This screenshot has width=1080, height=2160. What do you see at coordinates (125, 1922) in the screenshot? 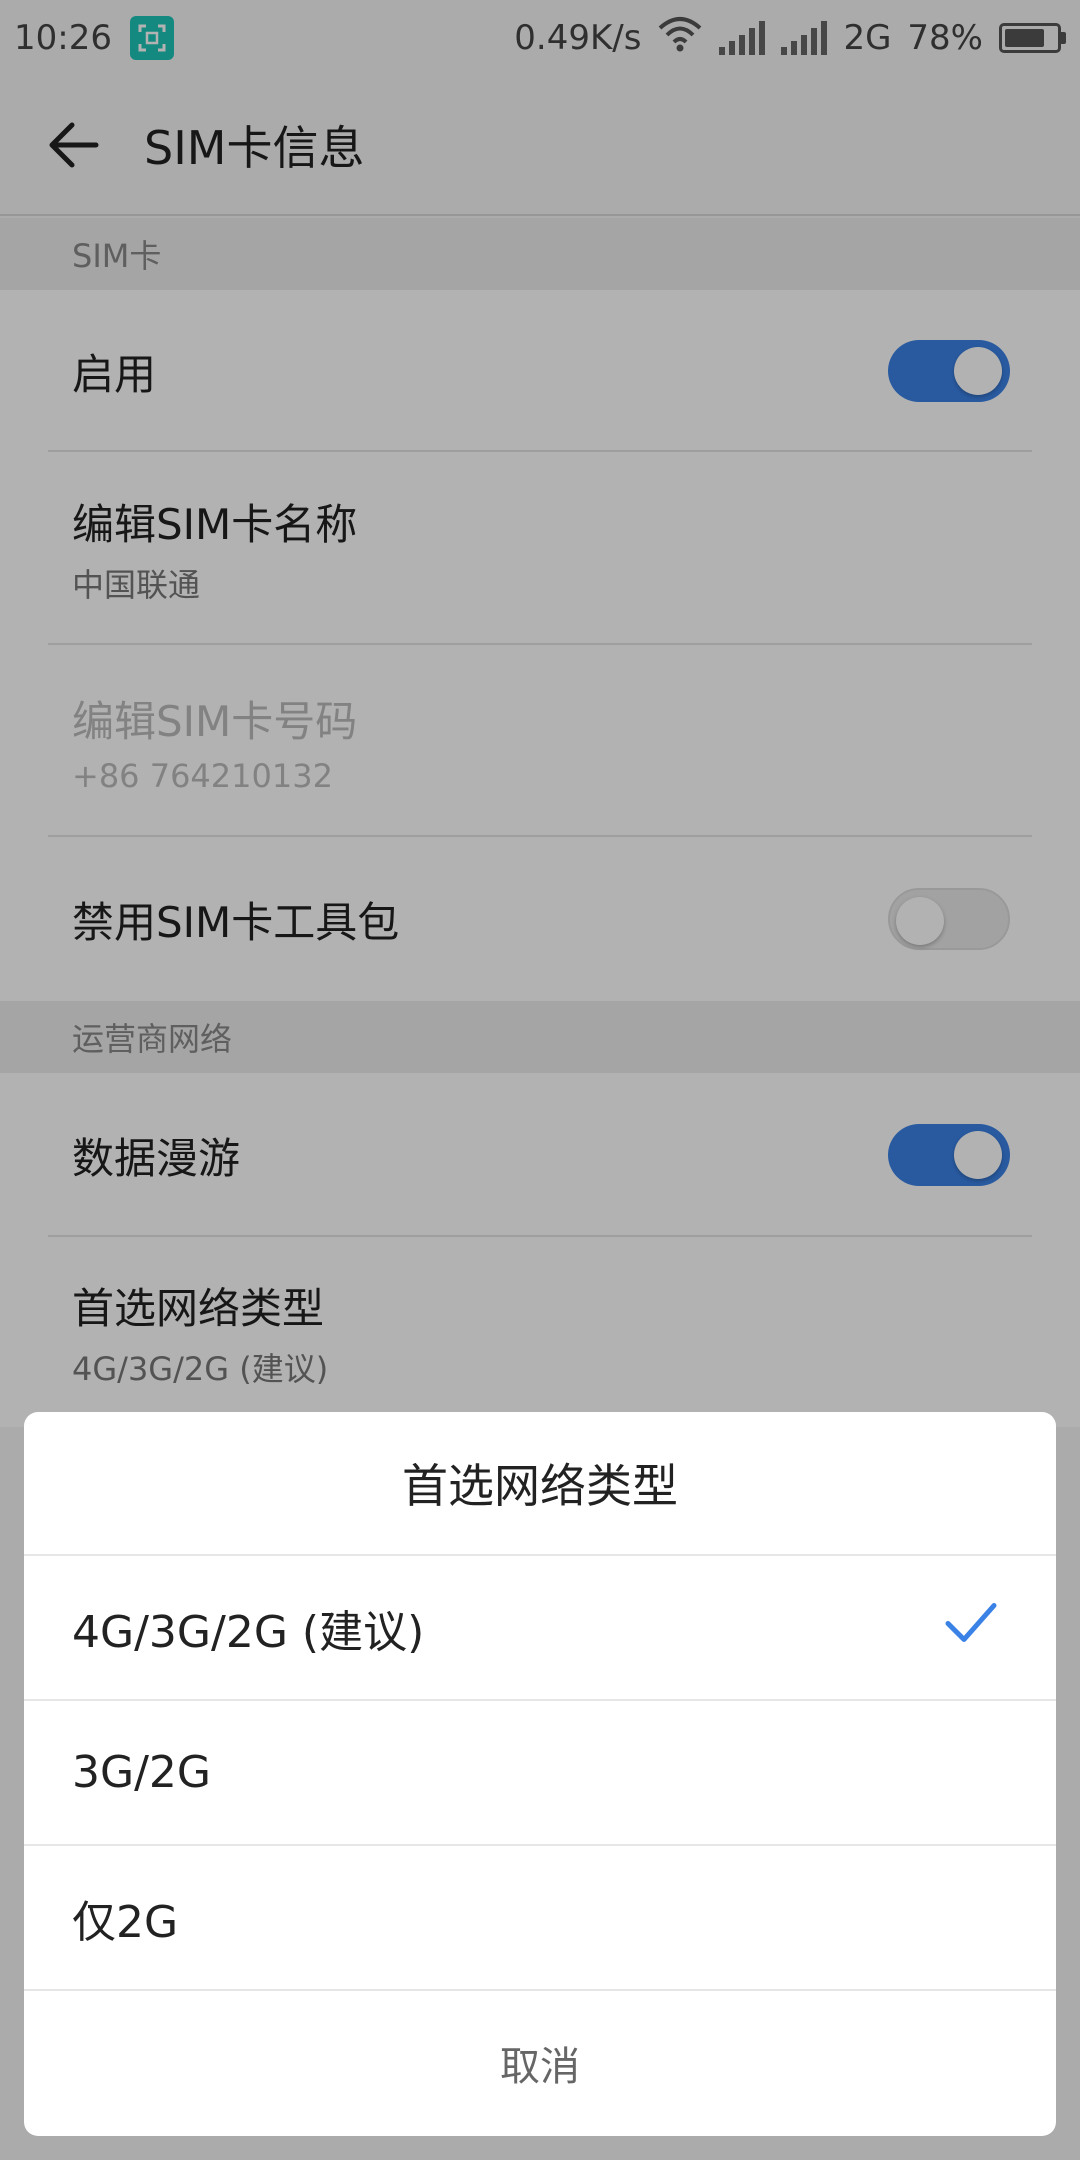
I see `option-label: 仅2G` at bounding box center [125, 1922].